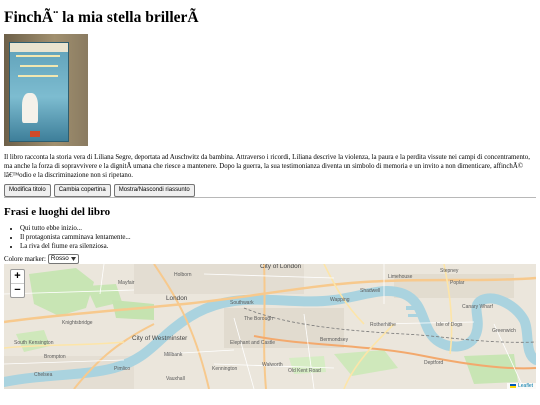  Describe the element at coordinates (477, 307) in the screenshot. I see `map-label-canary-wharf: Canary Wharf` at that location.